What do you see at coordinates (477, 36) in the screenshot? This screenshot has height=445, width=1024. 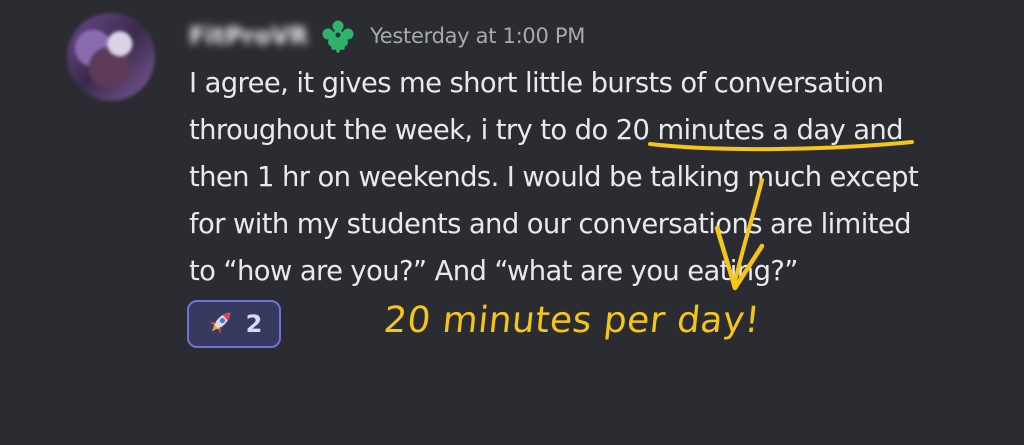 I see `message-timestamp: Yesterday at 1:00 PM` at bounding box center [477, 36].